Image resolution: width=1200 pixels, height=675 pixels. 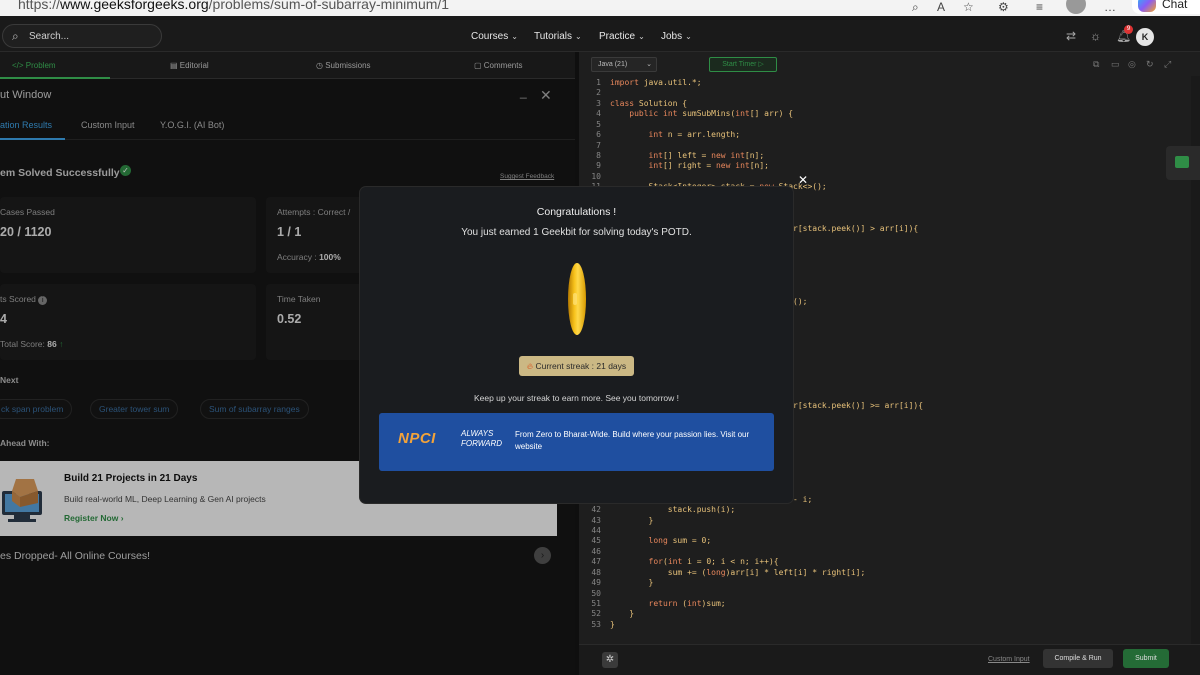 What do you see at coordinates (596, 624) in the screenshot?
I see `line-number: 53` at bounding box center [596, 624].